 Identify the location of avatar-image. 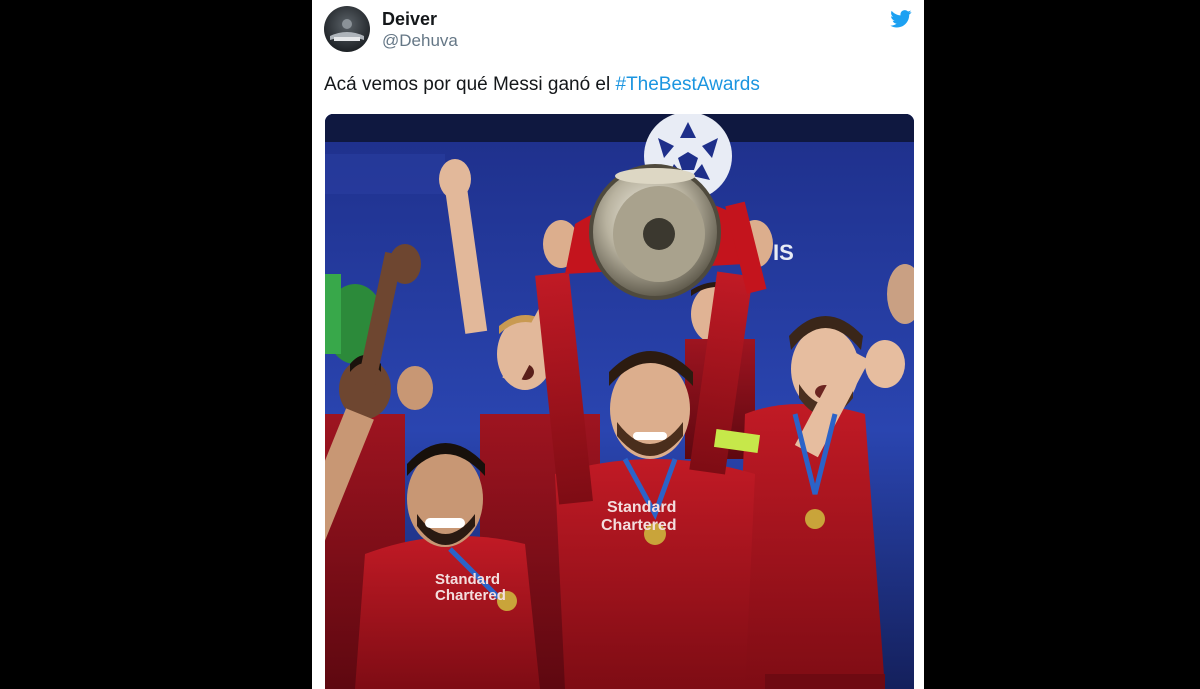
(347, 29).